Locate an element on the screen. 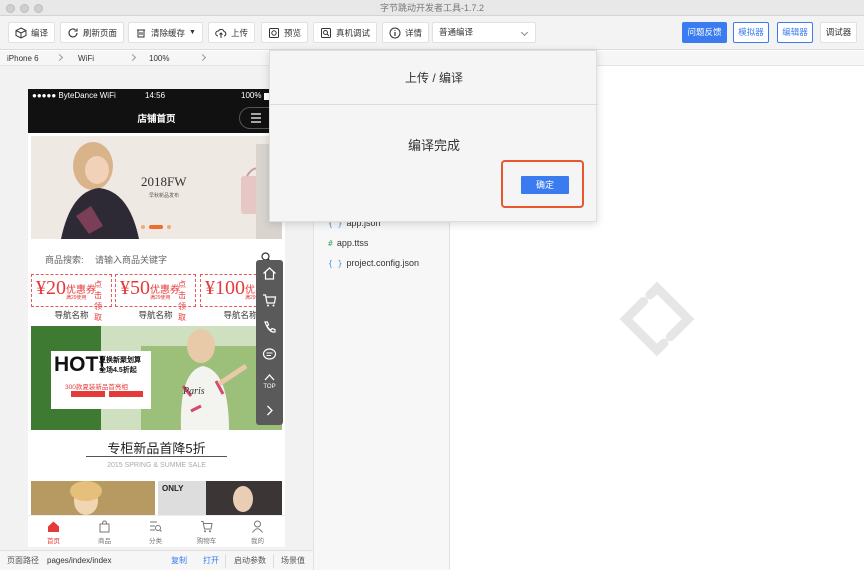  cloud-upload-icon is located at coordinates (221, 33).